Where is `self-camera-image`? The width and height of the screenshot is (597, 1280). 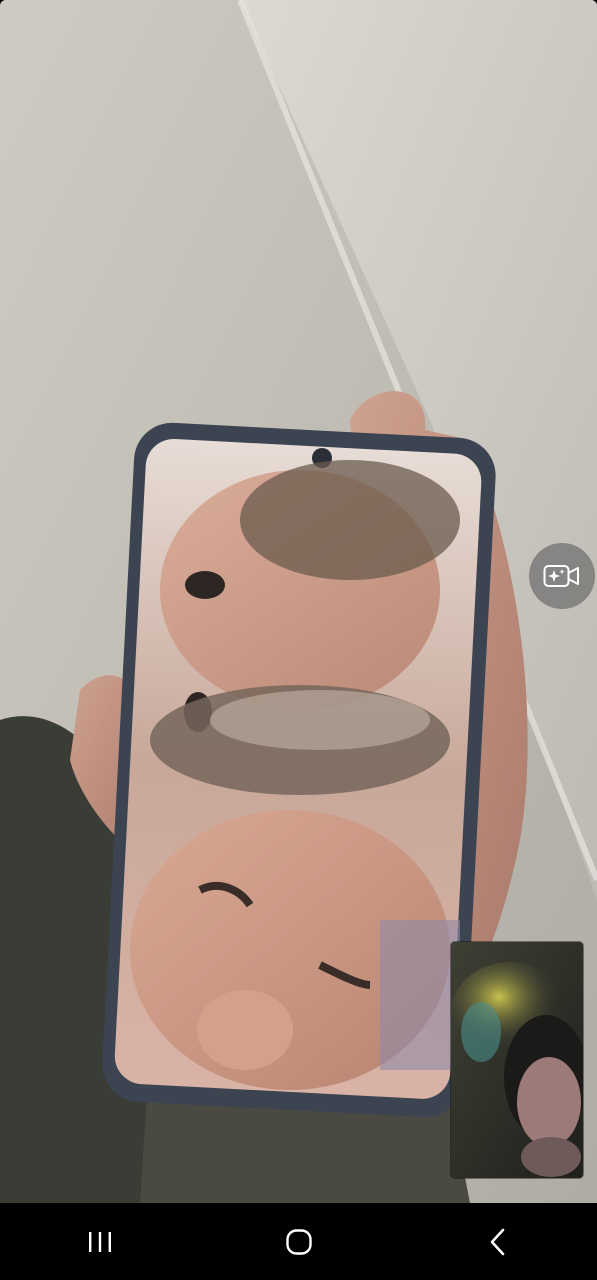
self-camera-image is located at coordinates (517, 1060).